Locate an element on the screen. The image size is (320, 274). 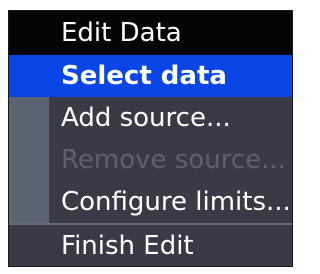
menu-item-finish-edit: Finish Edit is located at coordinates (150, 245).